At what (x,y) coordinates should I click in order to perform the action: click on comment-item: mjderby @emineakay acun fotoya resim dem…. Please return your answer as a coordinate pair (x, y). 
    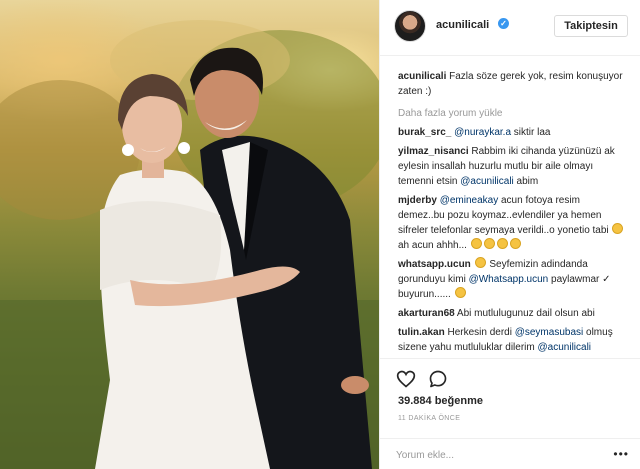
    Looking at the image, I should click on (513, 223).